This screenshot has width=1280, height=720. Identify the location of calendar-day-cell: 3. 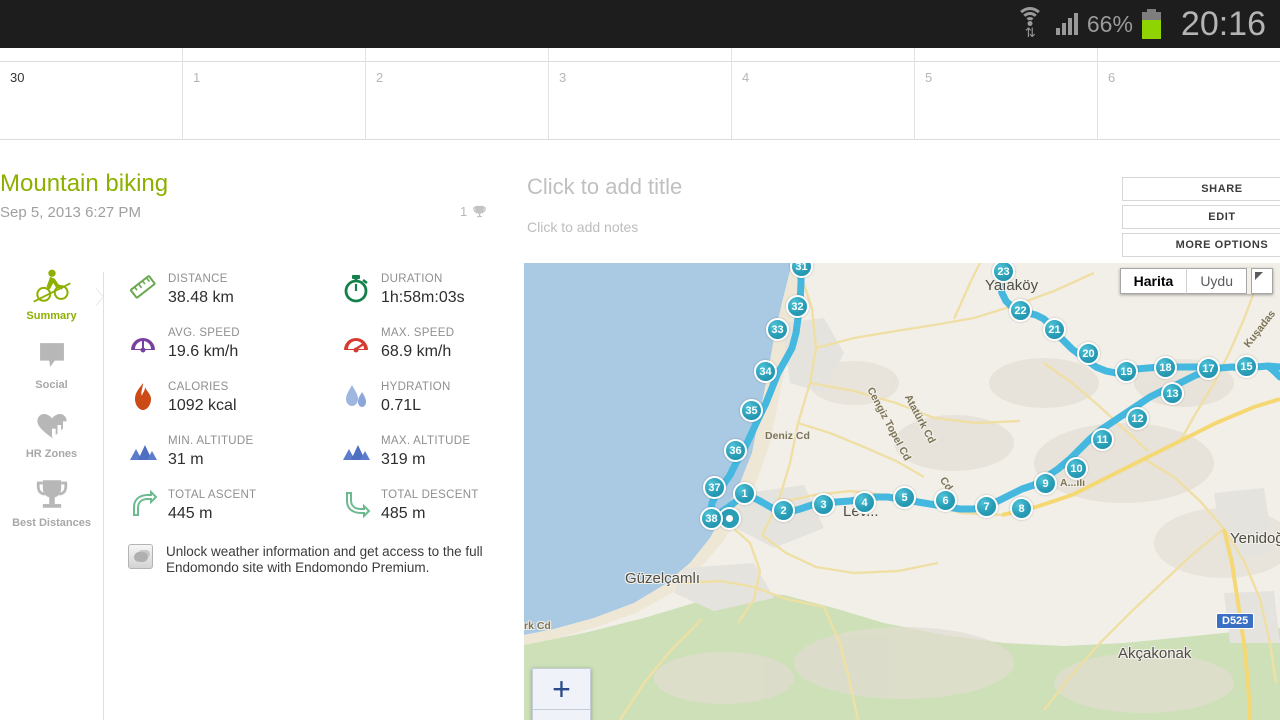
(640, 94).